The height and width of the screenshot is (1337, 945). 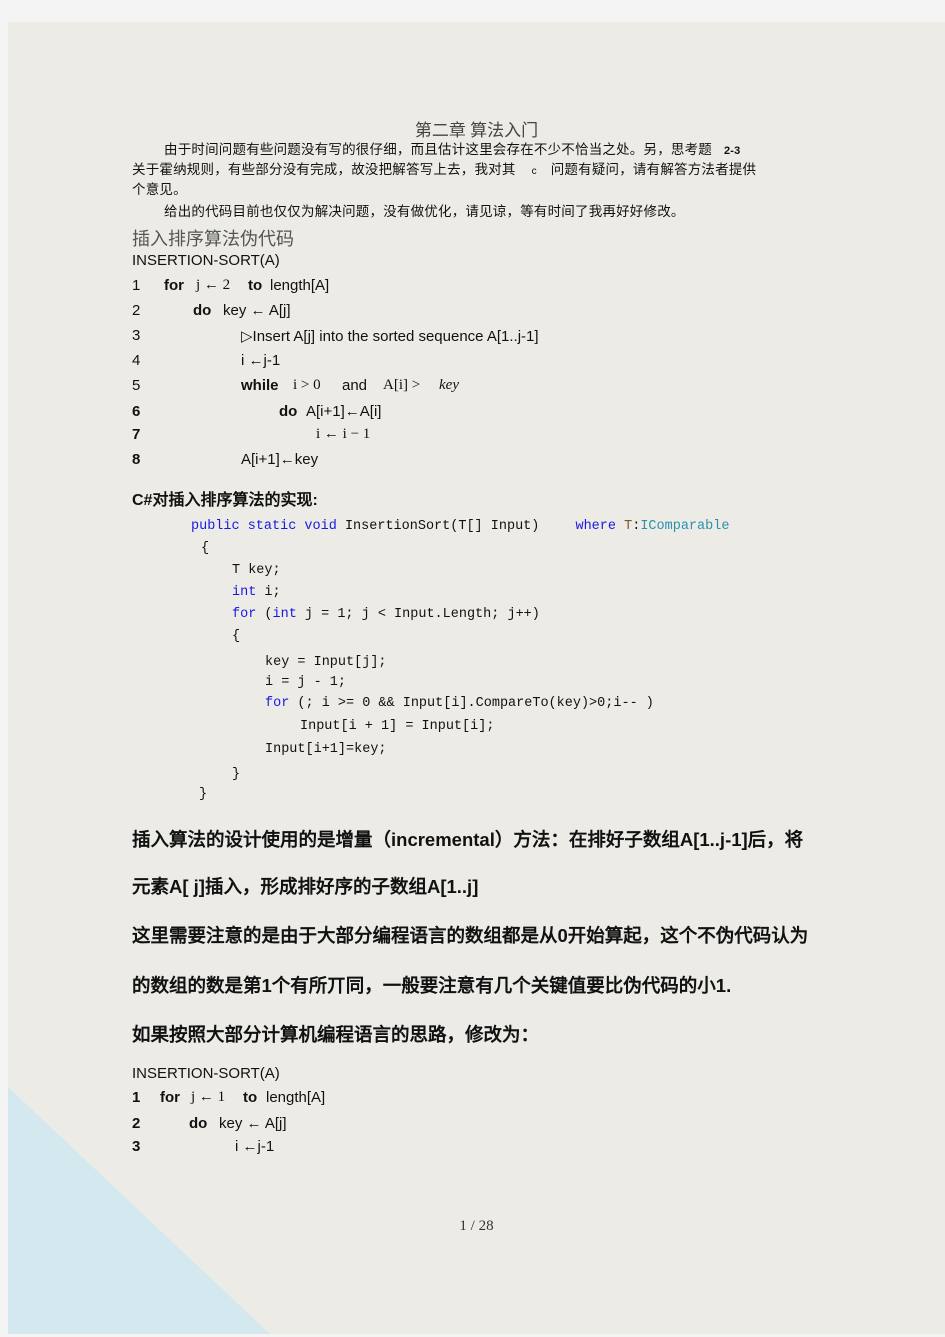 What do you see at coordinates (402, 385) in the screenshot?
I see `expr: A[i] >` at bounding box center [402, 385].